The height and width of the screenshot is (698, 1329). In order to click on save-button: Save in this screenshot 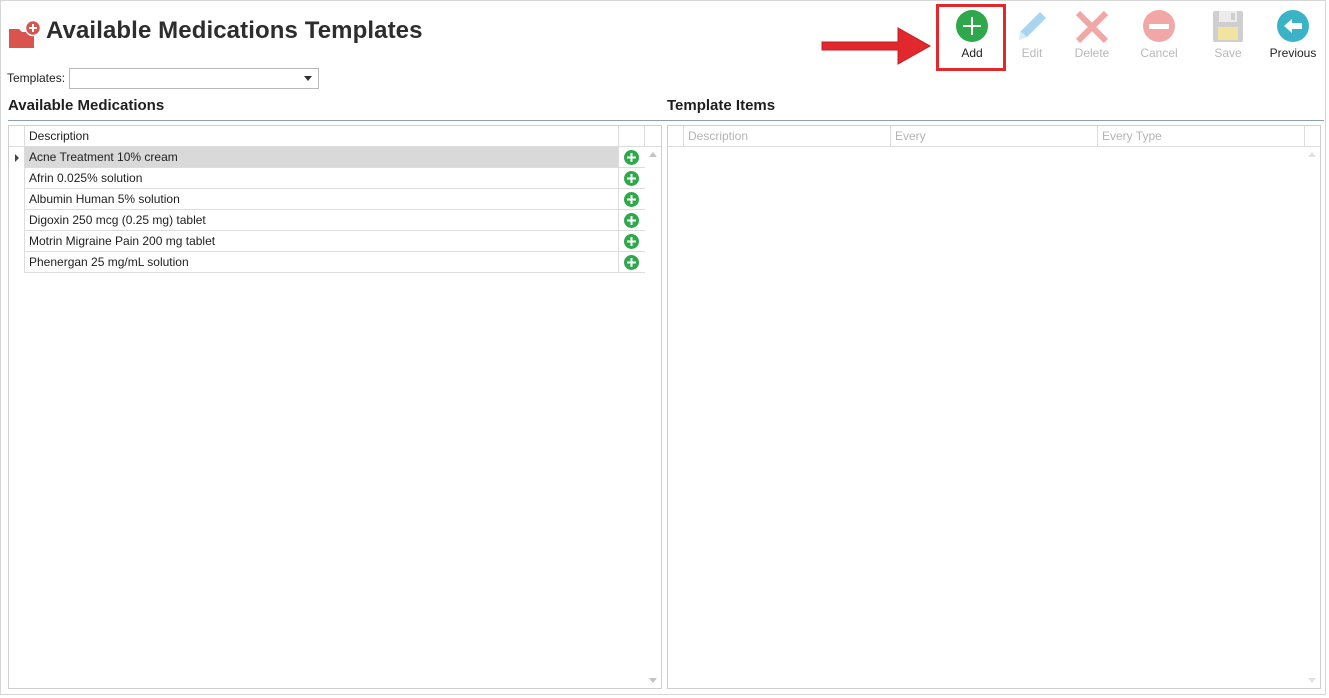, I will do `click(1228, 37)`.